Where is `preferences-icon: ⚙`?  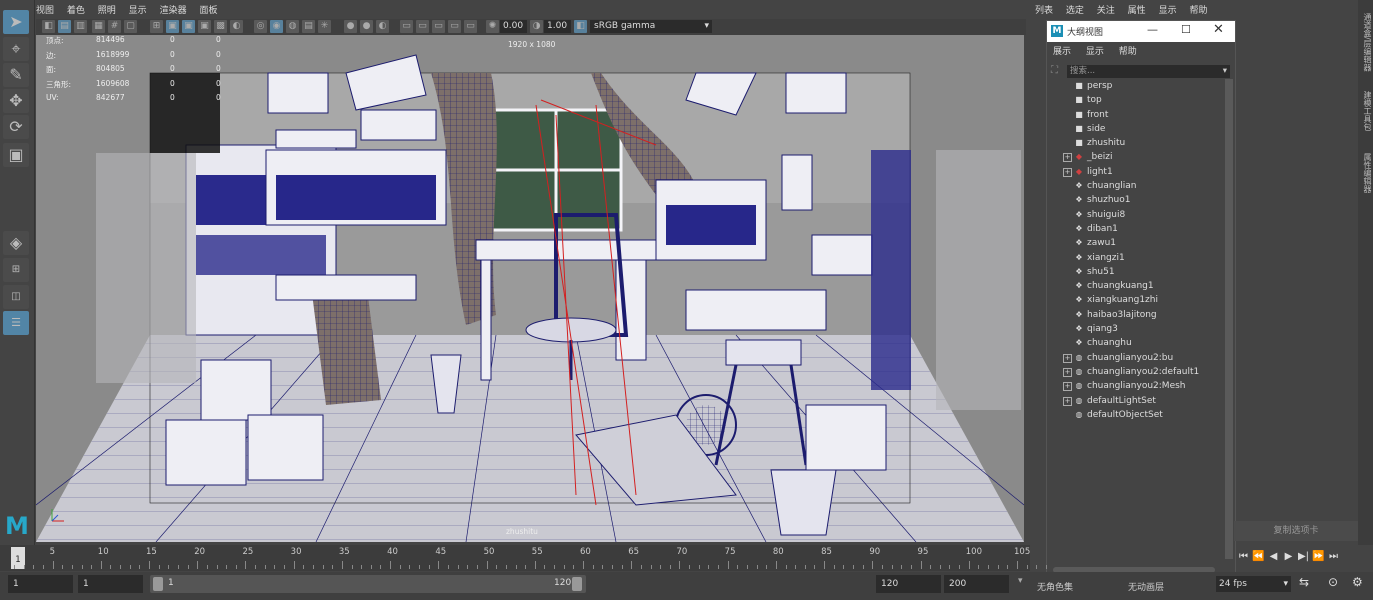 preferences-icon: ⚙ is located at coordinates (1357, 582).